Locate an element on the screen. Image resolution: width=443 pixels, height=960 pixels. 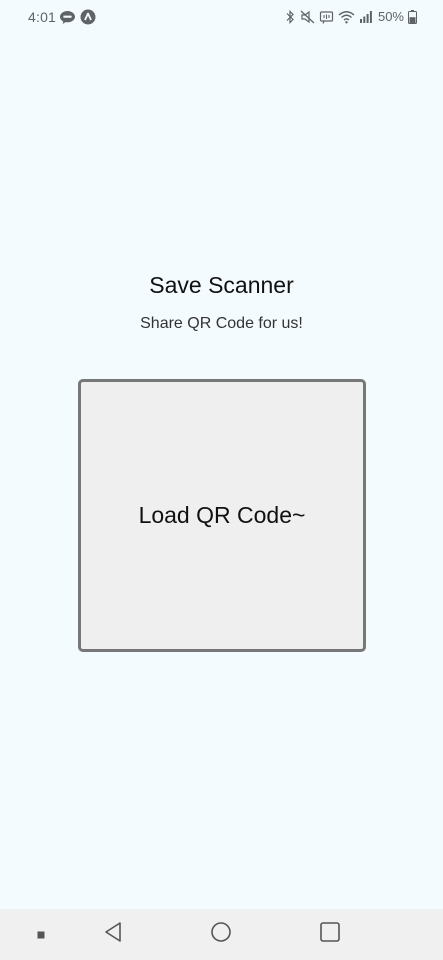
status-bar: 4:01 50% is located at coordinates (221, 17).